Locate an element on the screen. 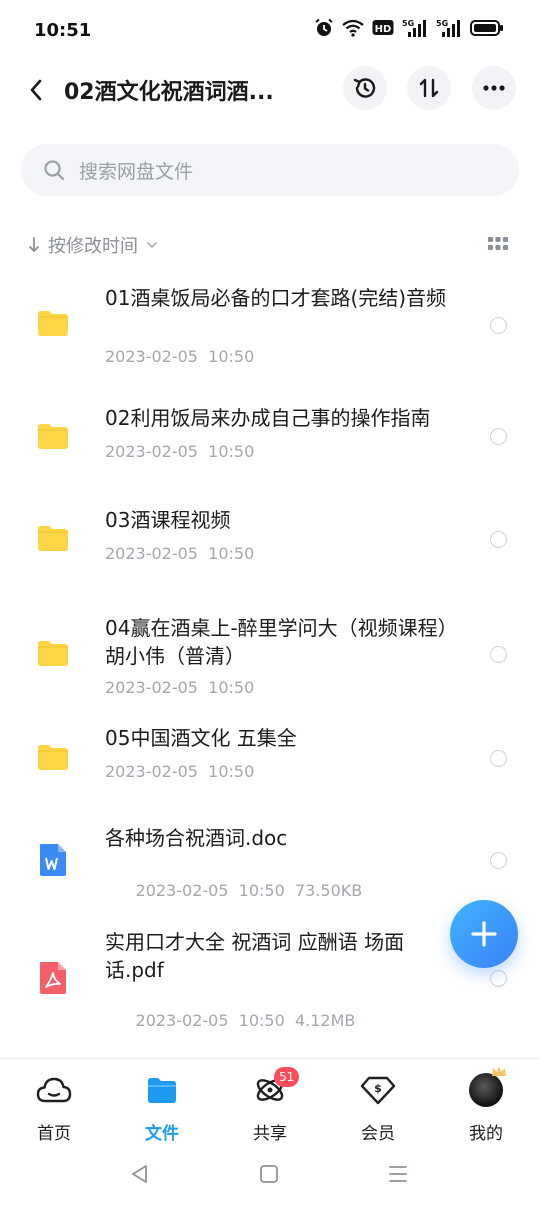 The image size is (540, 1206). alarm-icon is located at coordinates (324, 27).